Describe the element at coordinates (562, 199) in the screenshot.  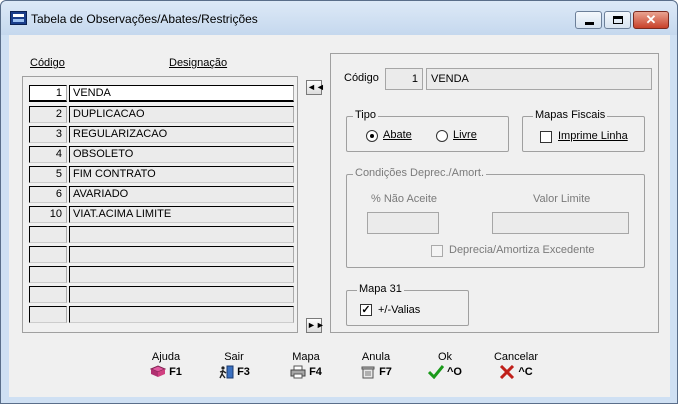
I see `valor-limite-label: Valor Limite` at that location.